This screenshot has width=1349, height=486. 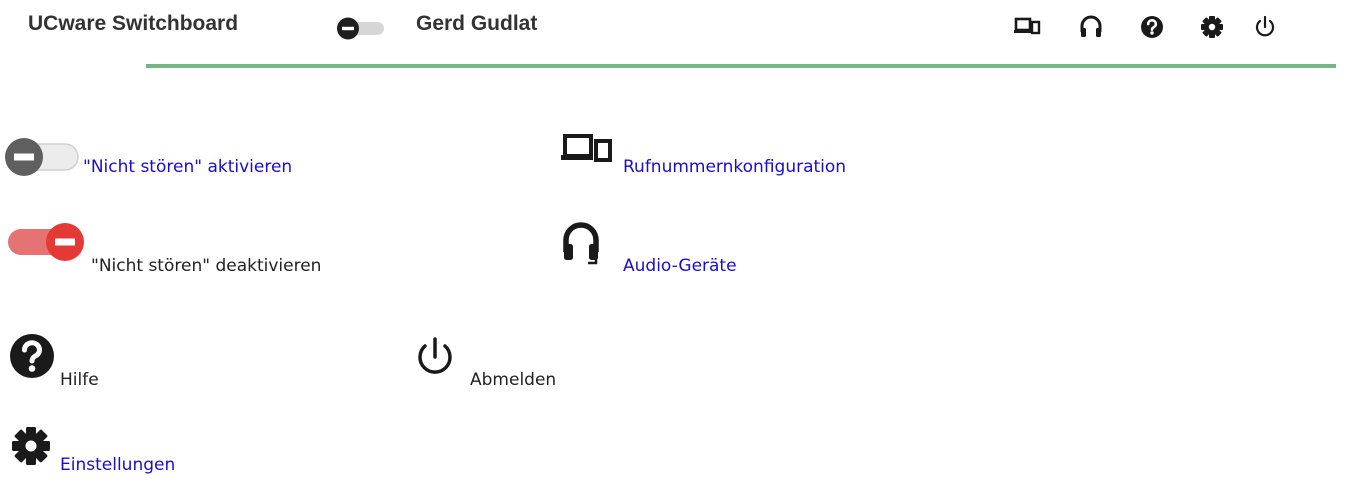 What do you see at coordinates (117, 465) in the screenshot?
I see `settings-link: Einstellungen` at bounding box center [117, 465].